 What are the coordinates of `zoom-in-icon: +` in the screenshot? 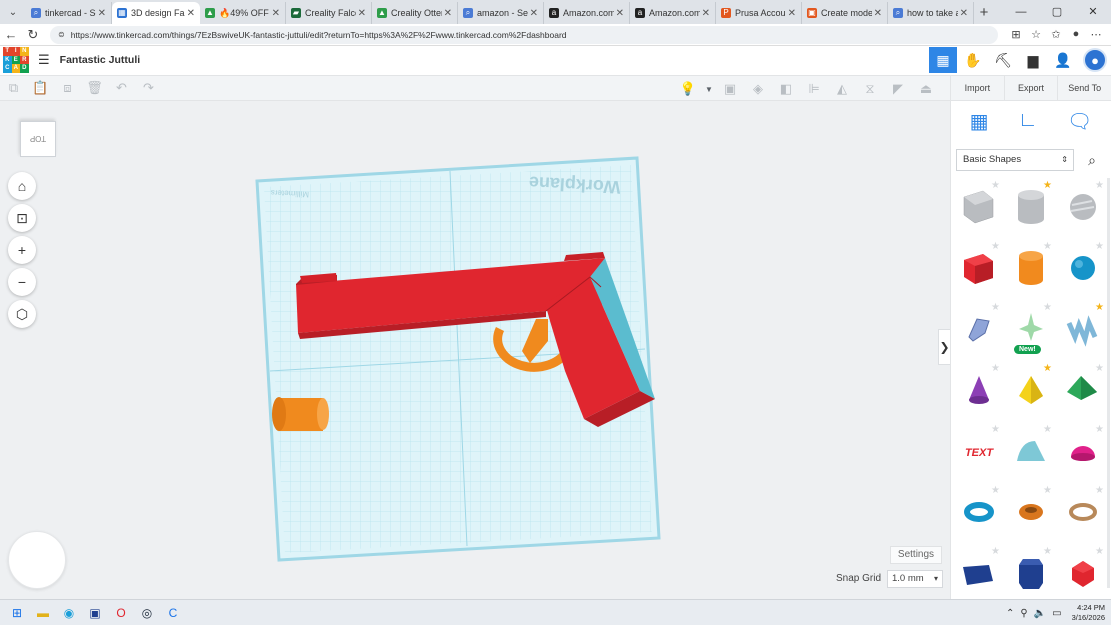 It's located at (22, 250).